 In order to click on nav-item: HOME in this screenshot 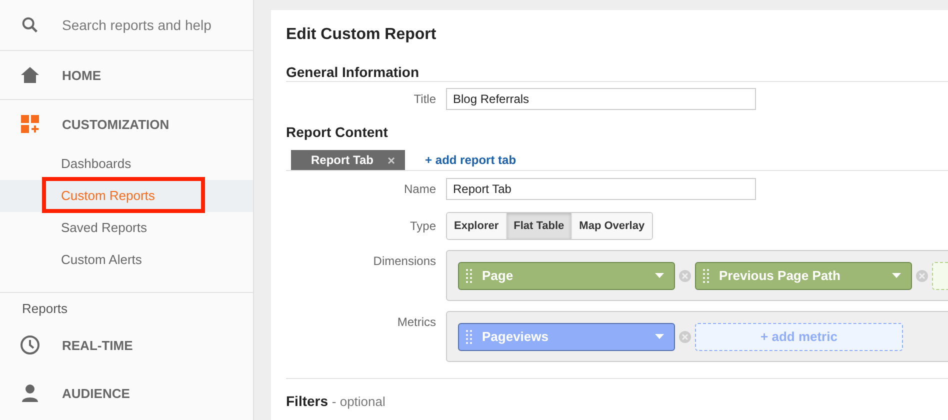, I will do `click(81, 75)`.